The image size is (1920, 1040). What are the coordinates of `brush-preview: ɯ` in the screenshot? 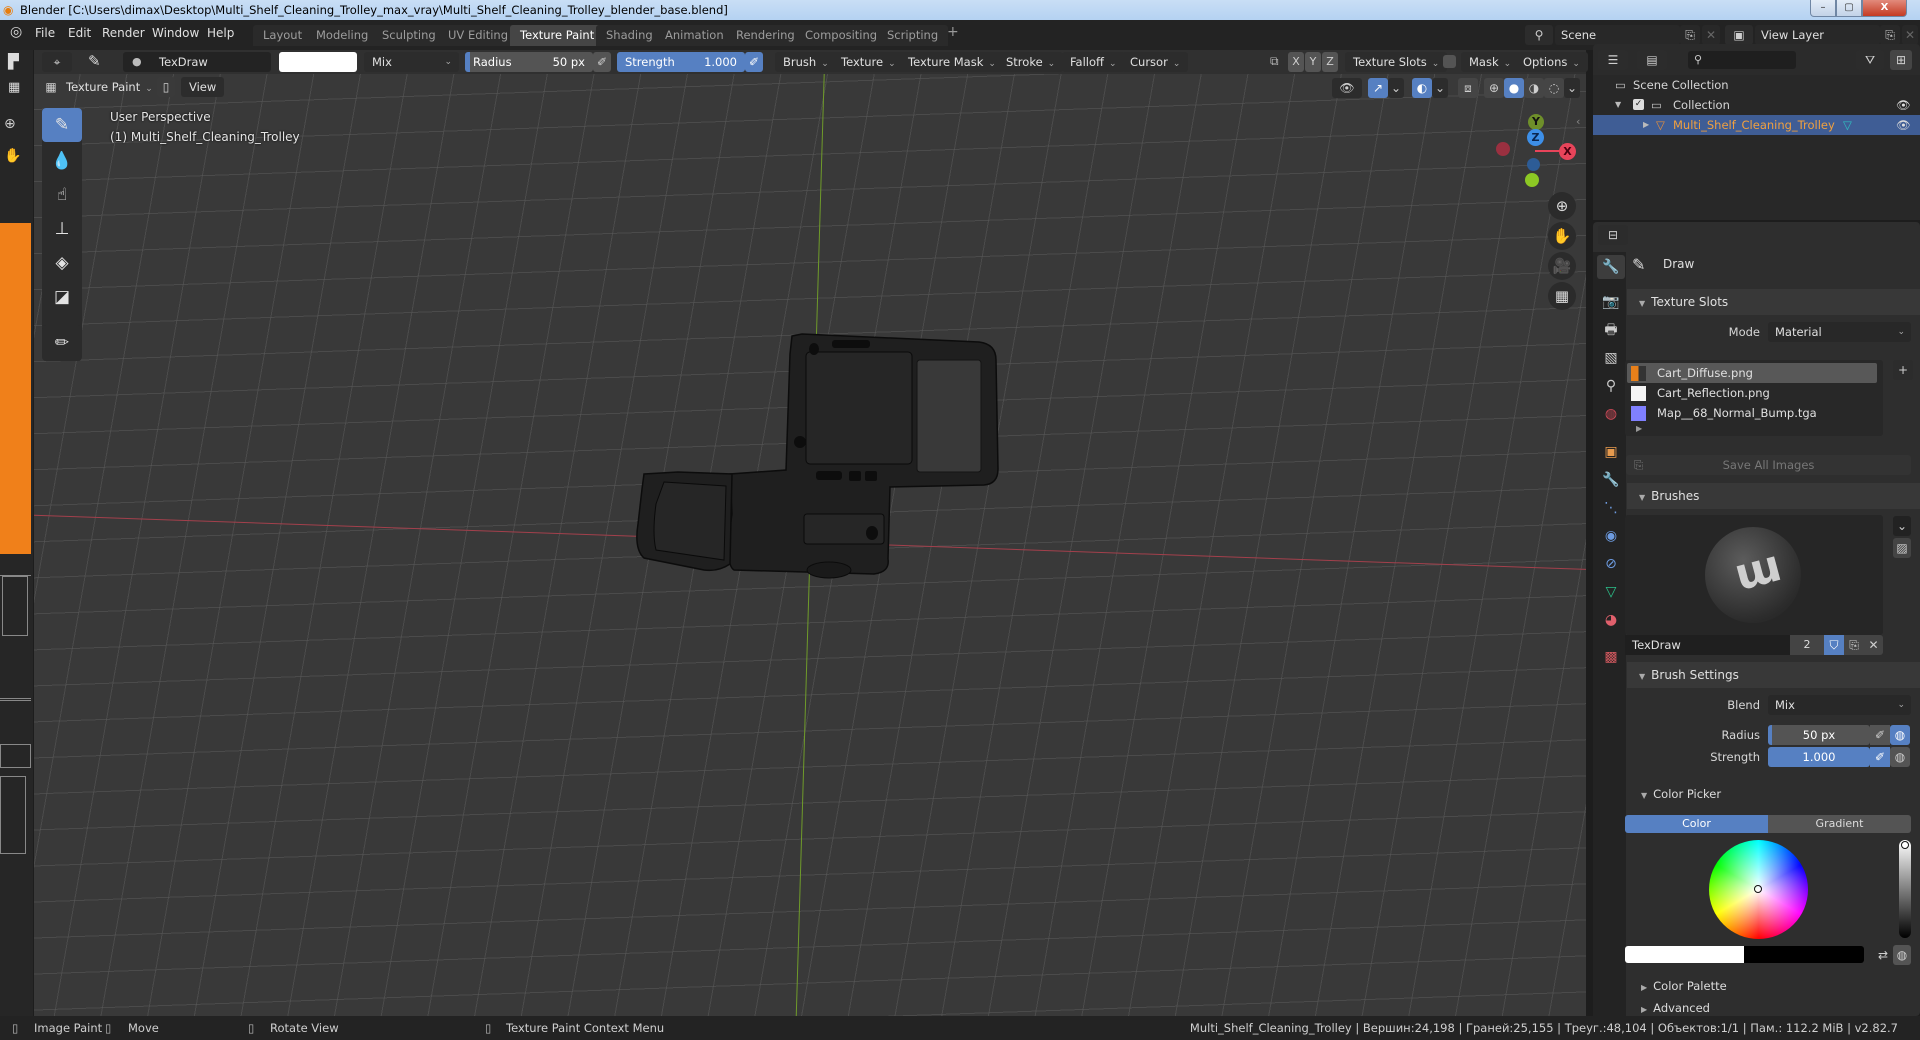 It's located at (1754, 575).